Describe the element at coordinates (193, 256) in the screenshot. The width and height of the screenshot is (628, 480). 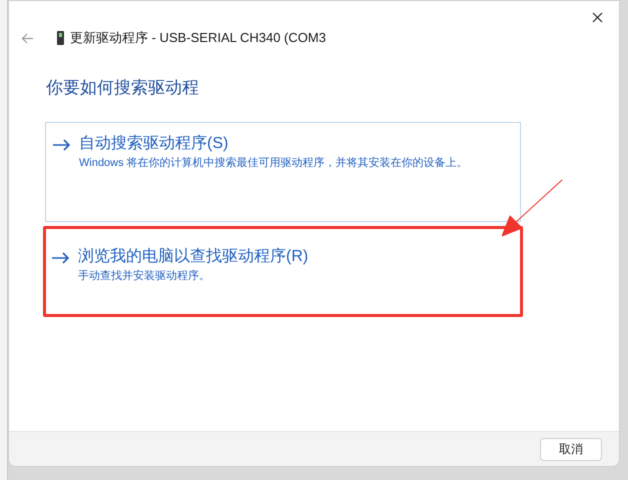
I see `option-title: 浏览我的电脑以查找驱动程序(R)` at that location.